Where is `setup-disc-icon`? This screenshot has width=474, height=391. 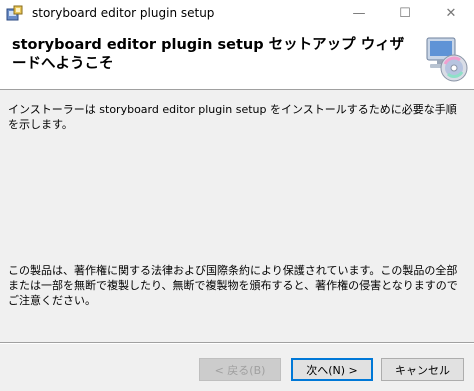 setup-disc-icon is located at coordinates (446, 59).